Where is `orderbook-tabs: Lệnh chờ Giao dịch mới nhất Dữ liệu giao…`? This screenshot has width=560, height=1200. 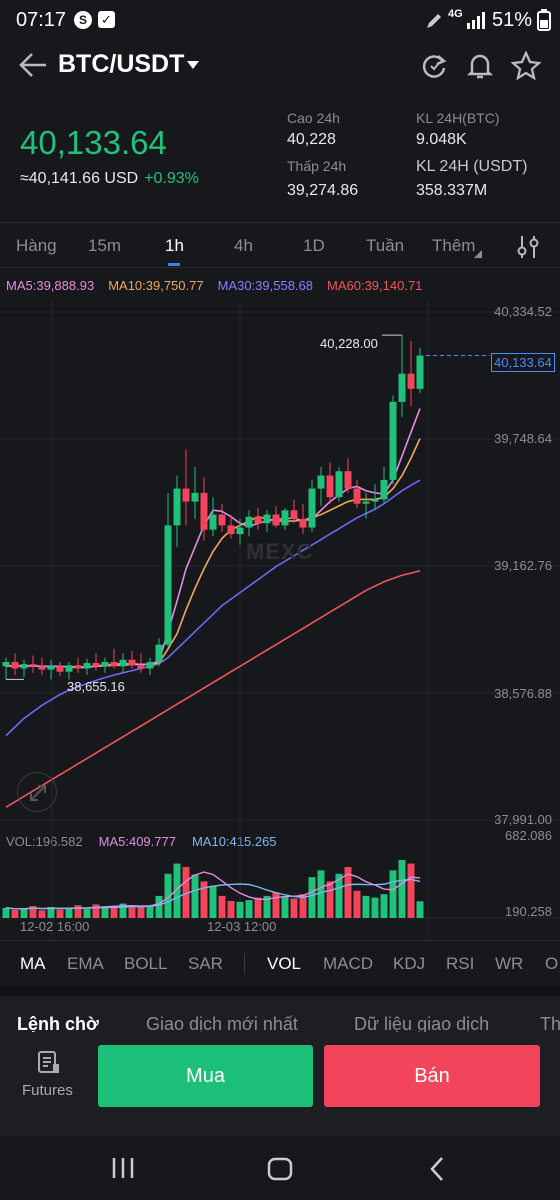
orderbook-tabs: Lệnh chờ Giao dịch mới nhất Dữ liệu giao… is located at coordinates (280, 1016).